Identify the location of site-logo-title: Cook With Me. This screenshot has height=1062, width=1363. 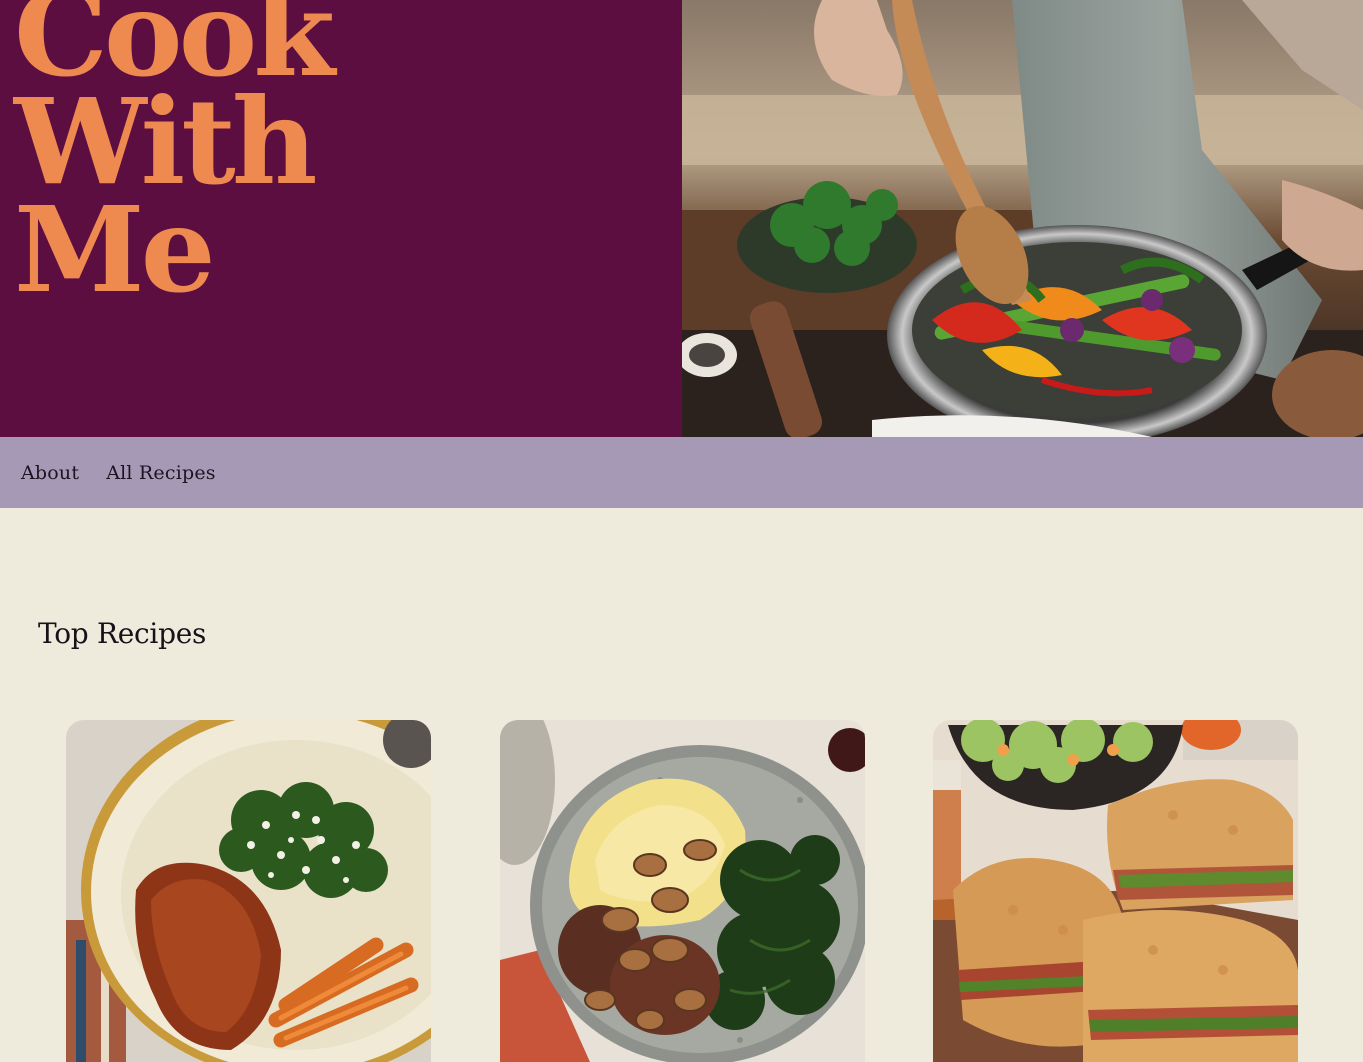
(174, 159).